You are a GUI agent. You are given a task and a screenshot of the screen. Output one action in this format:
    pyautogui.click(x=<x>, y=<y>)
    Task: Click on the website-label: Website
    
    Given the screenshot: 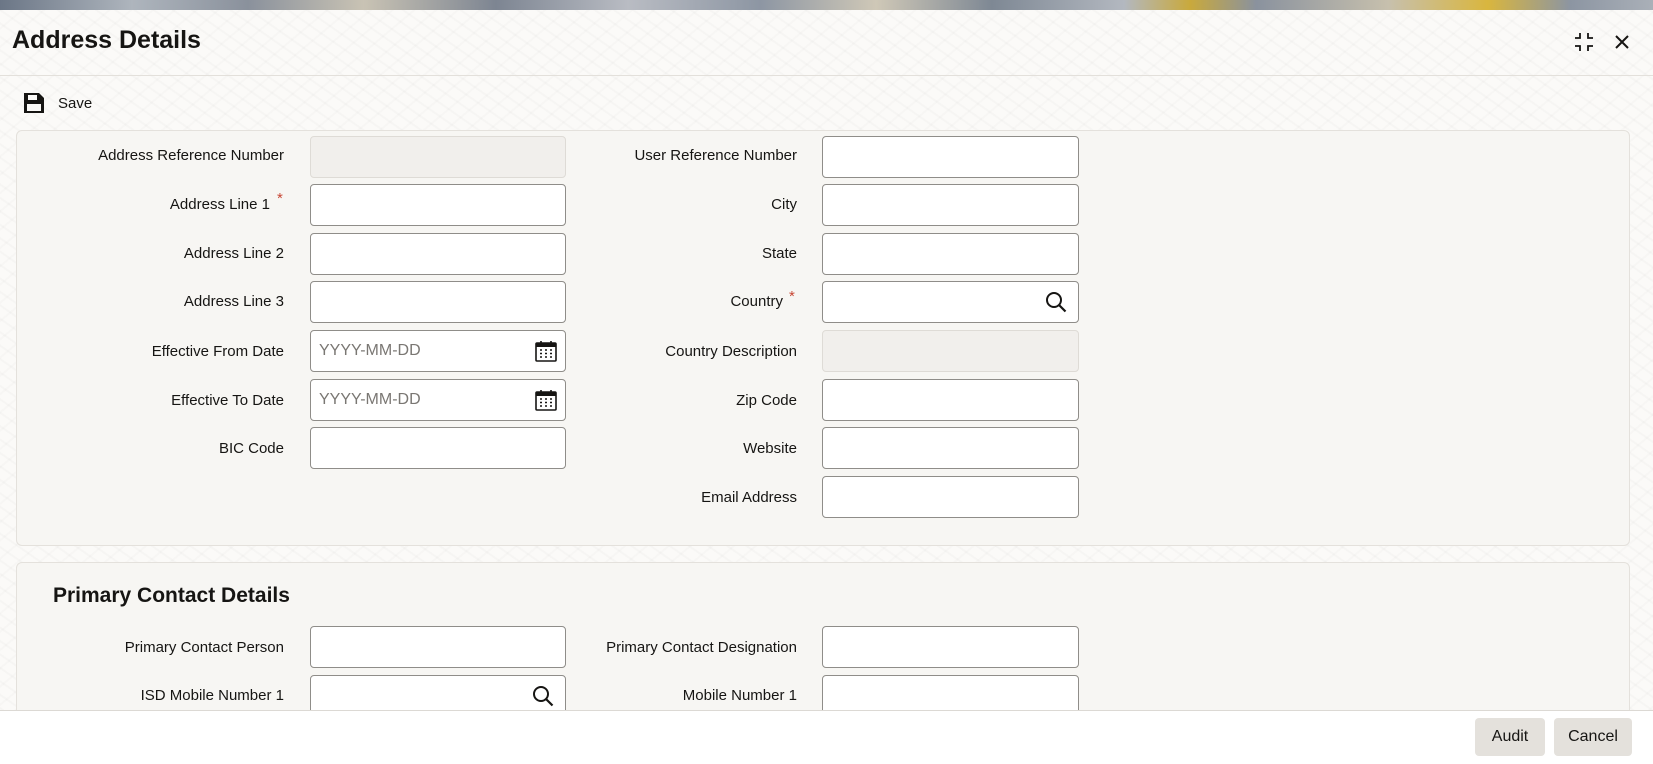 What is the action you would take?
    pyautogui.click(x=770, y=448)
    